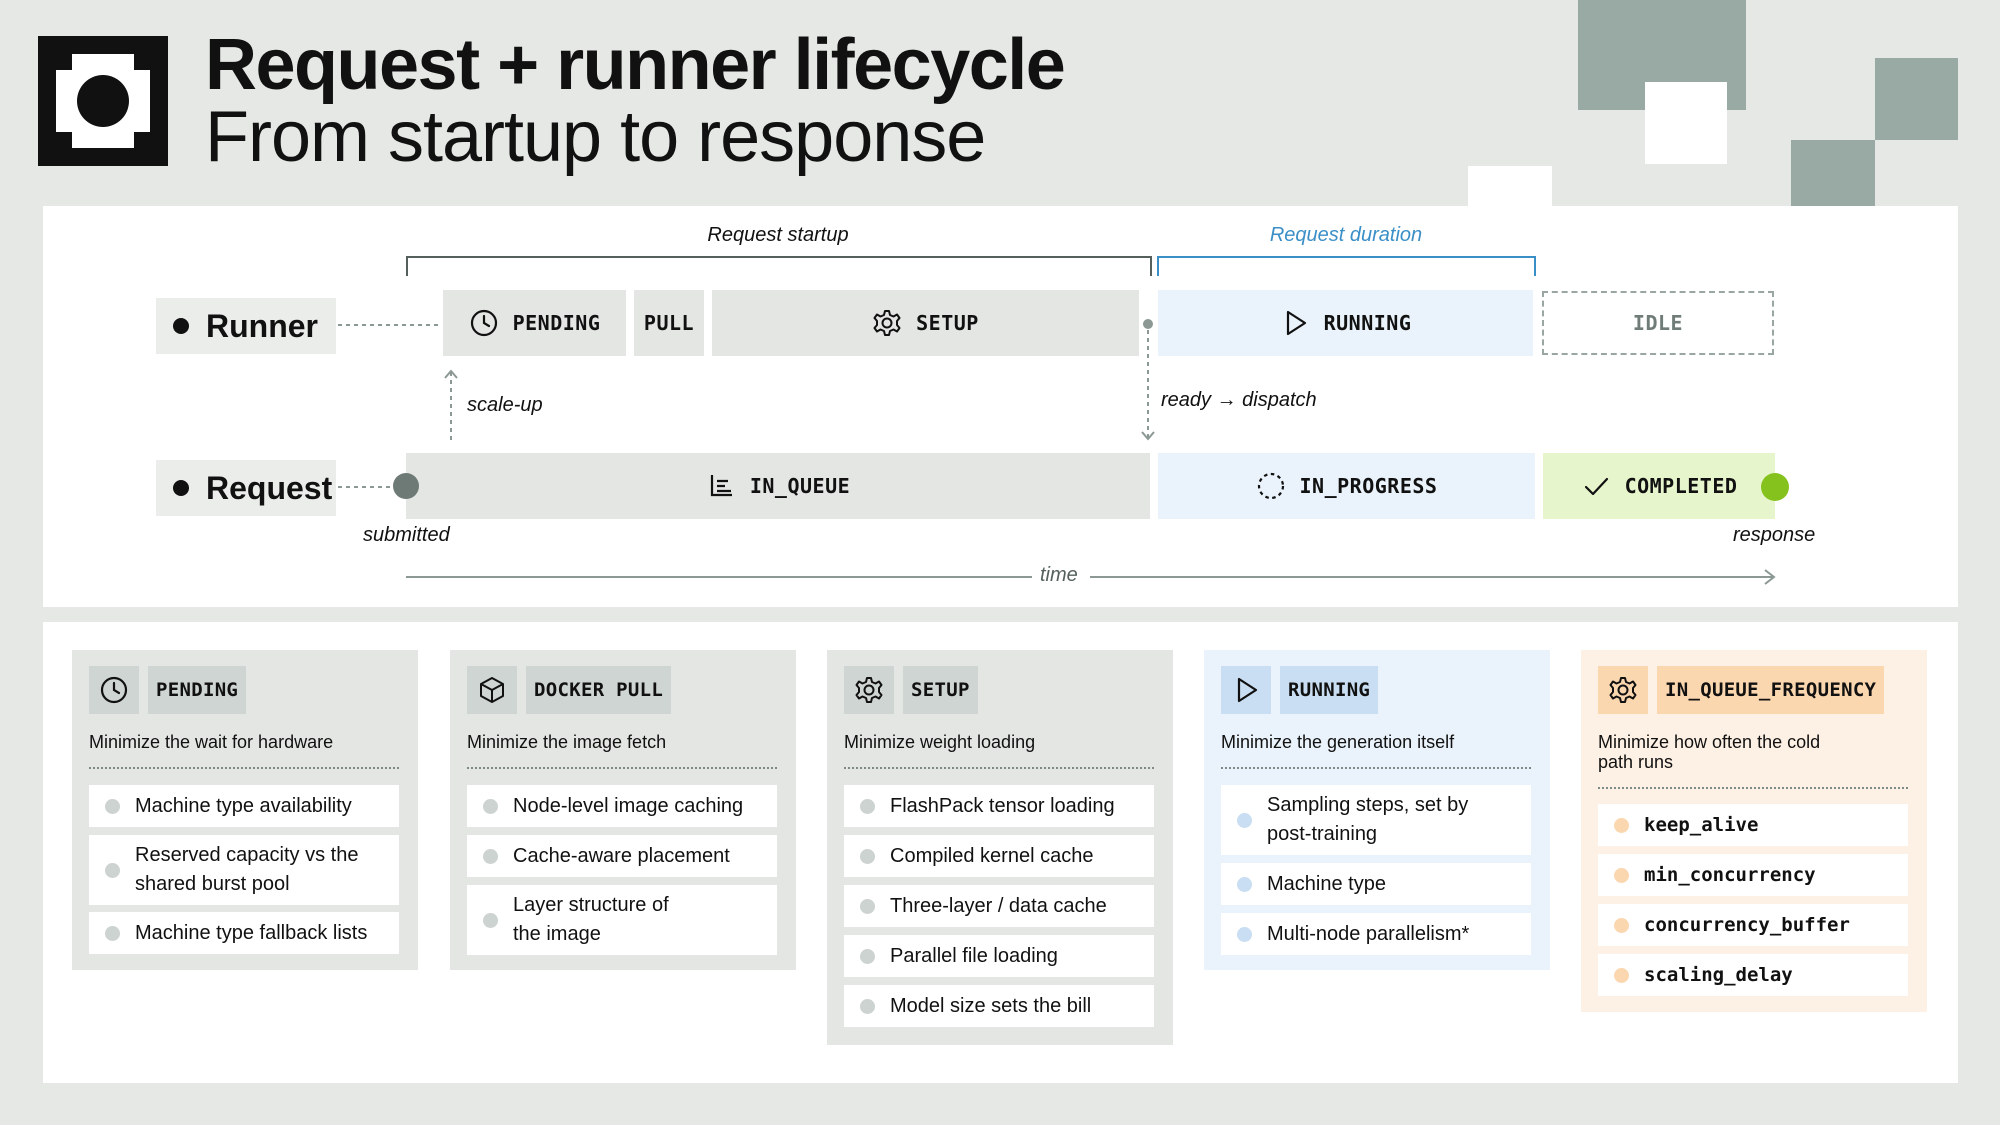  I want to click on stage-completed: COMPLETED, so click(1659, 486).